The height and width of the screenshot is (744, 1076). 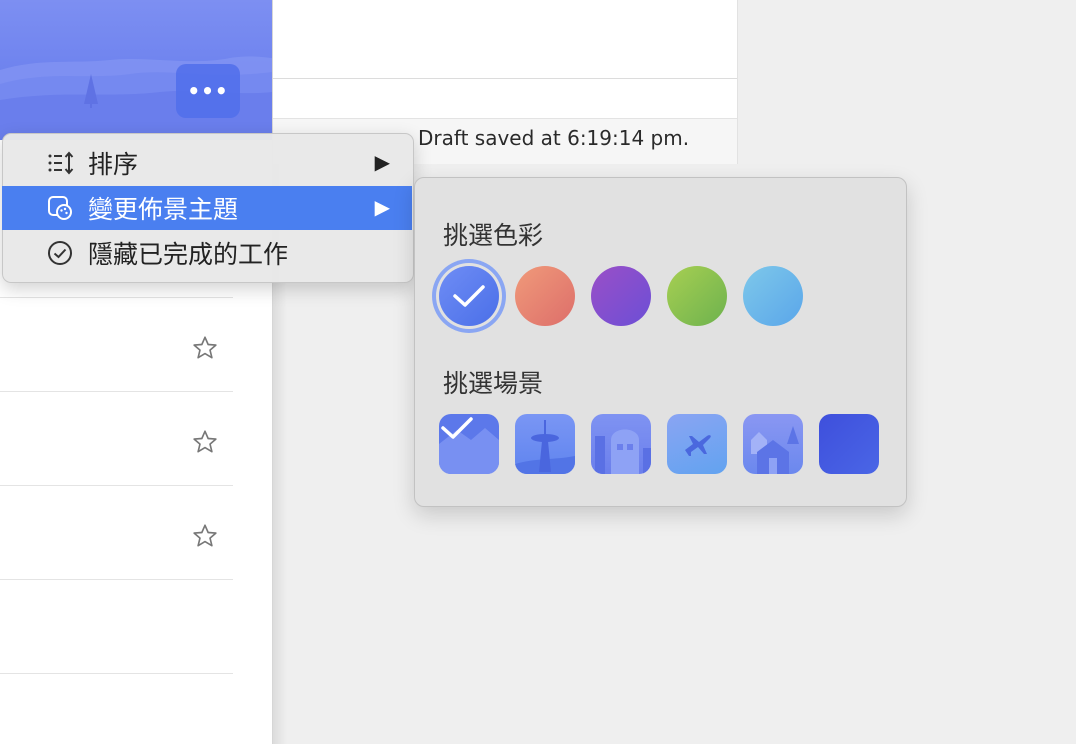 I want to click on color-swatch-light-blue, so click(x=773, y=296).